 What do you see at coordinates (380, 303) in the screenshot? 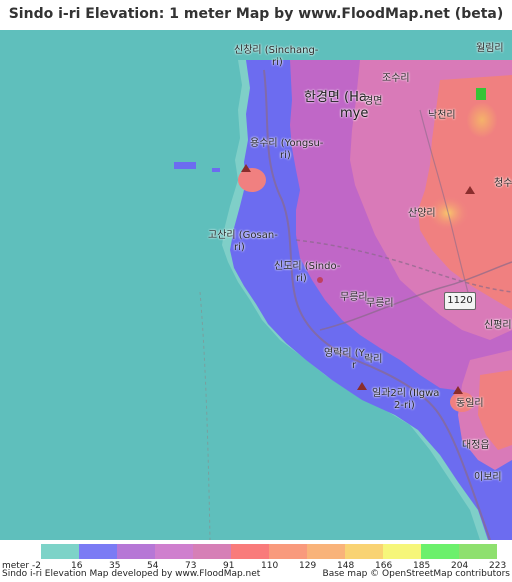
I see `place-label-mureung-2: 무릉리` at bounding box center [380, 303].